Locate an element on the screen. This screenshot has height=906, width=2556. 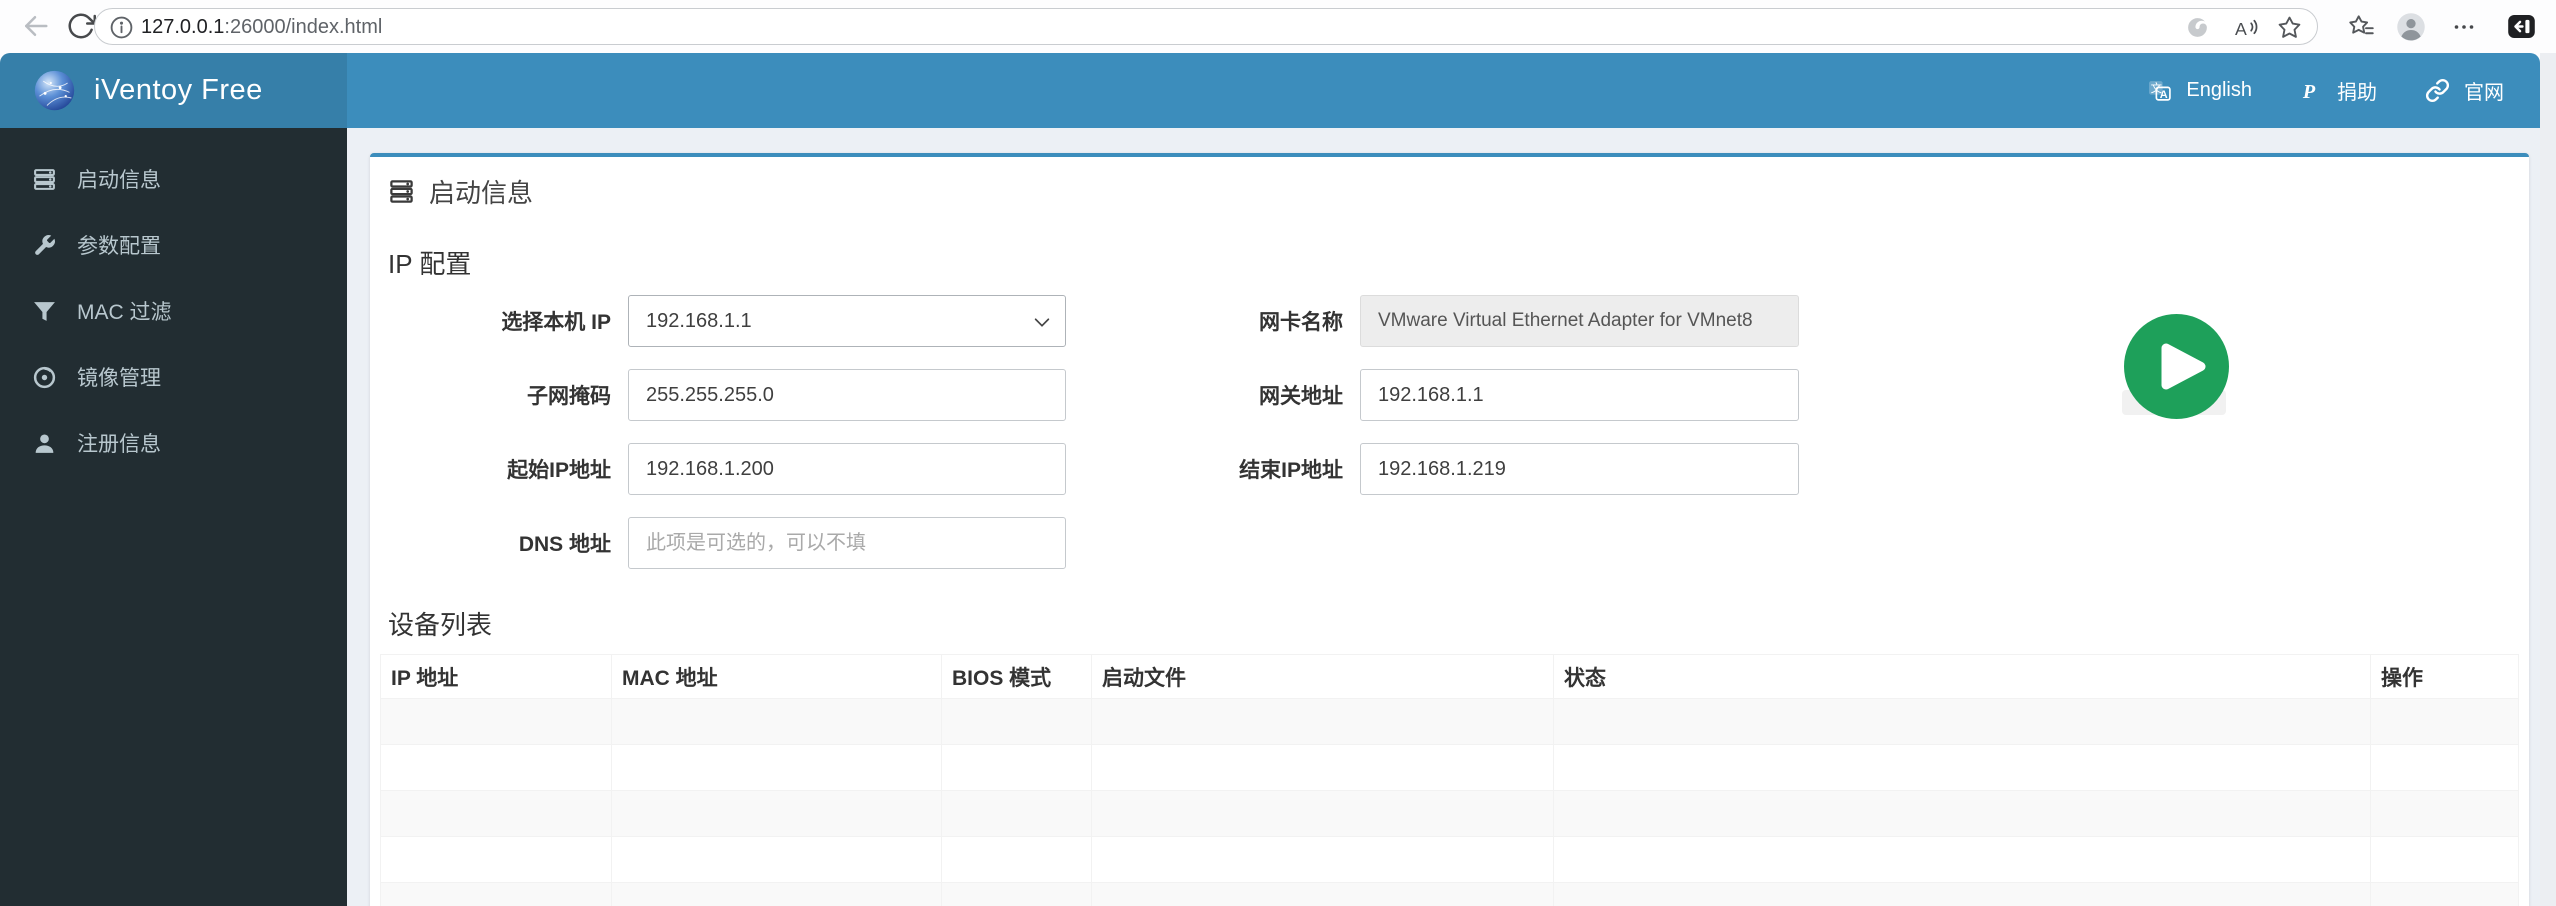
table-header-row: IP 地址 MAC 地址 BIOS 模式 启动文件 状态 操作 is located at coordinates (1449, 676).